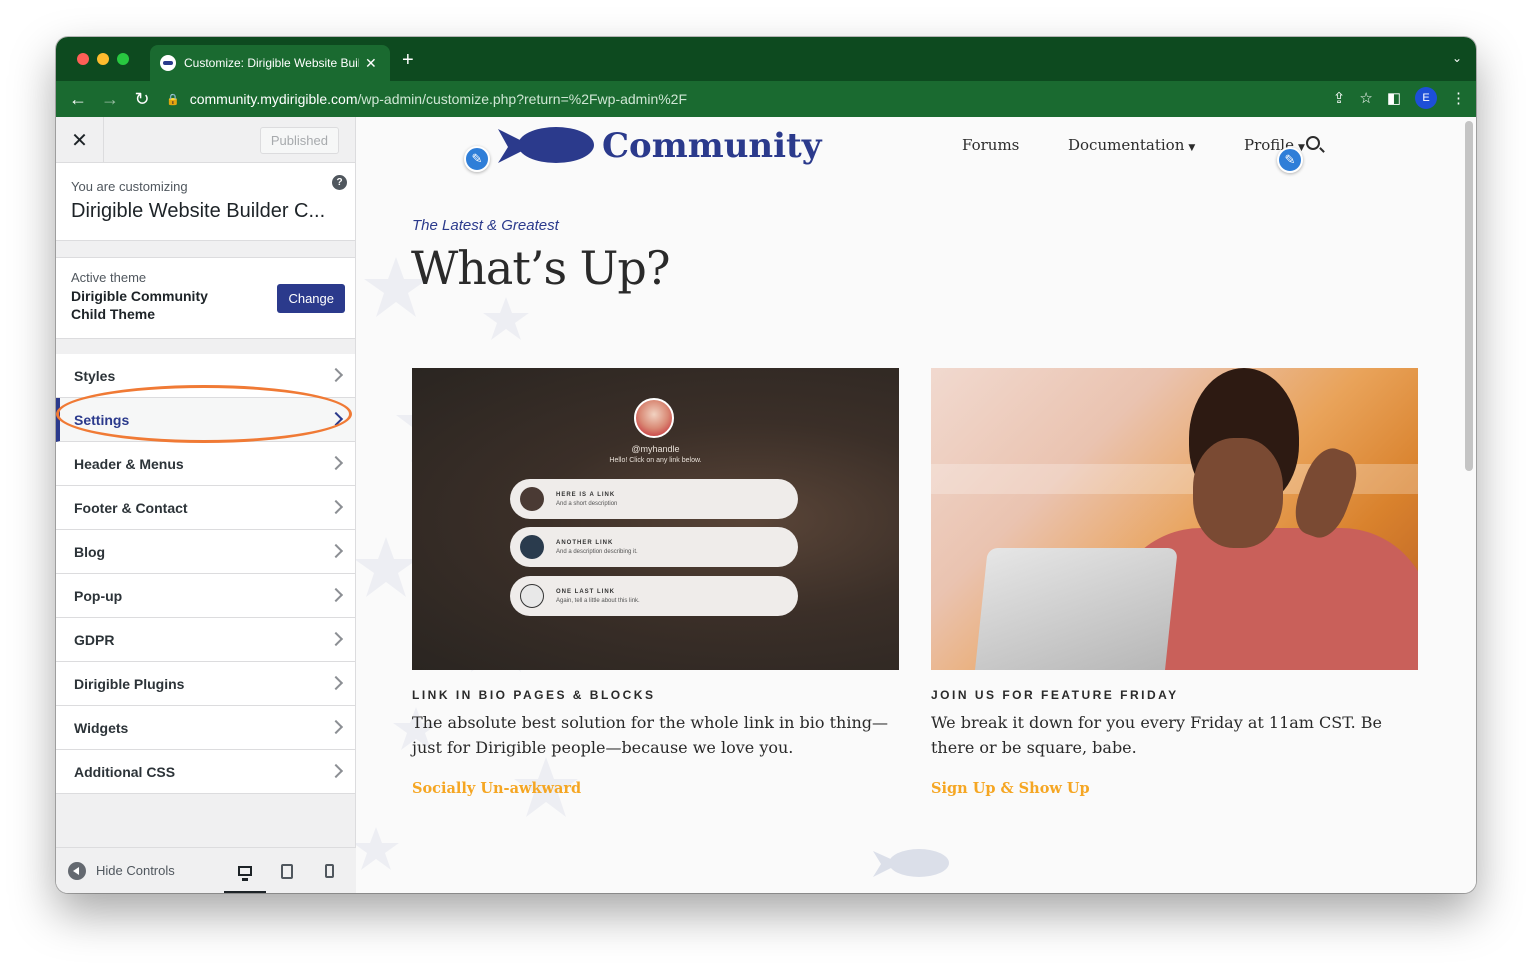 Image resolution: width=1532 pixels, height=967 pixels. I want to click on panel-label: Dirigible Plugins, so click(129, 683).